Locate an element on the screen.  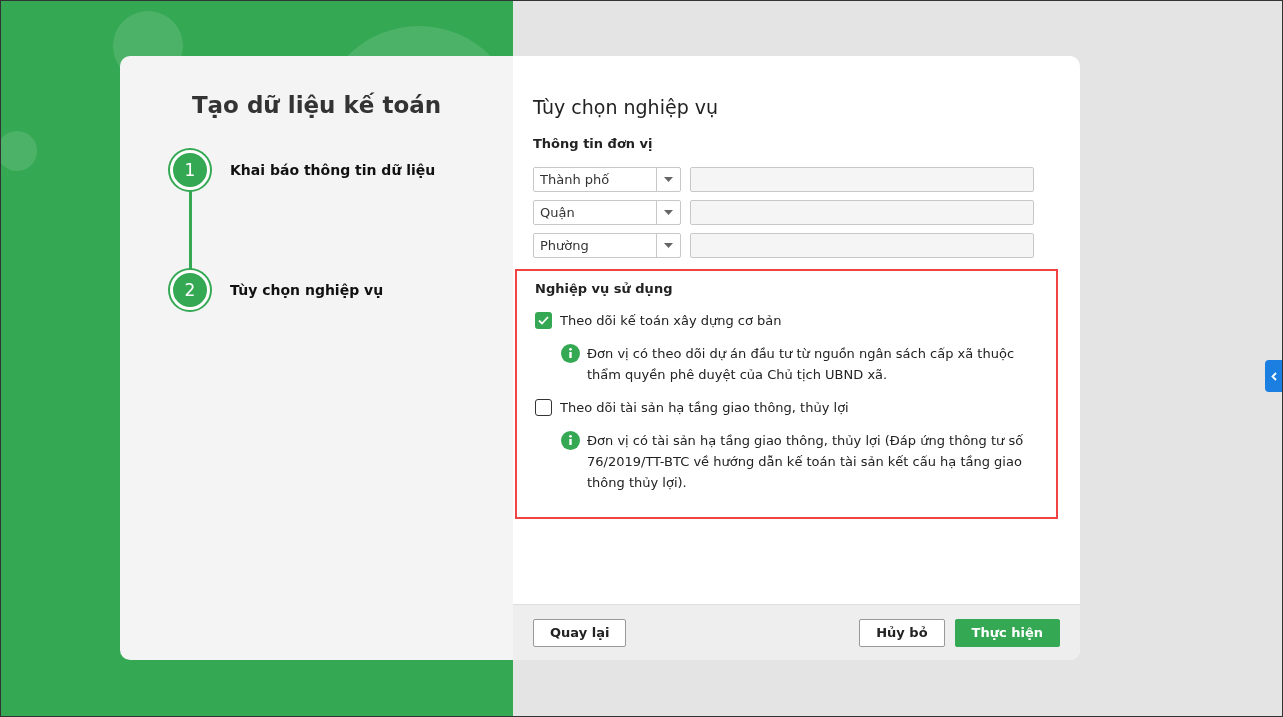
dropdown: Phường is located at coordinates (607, 245).